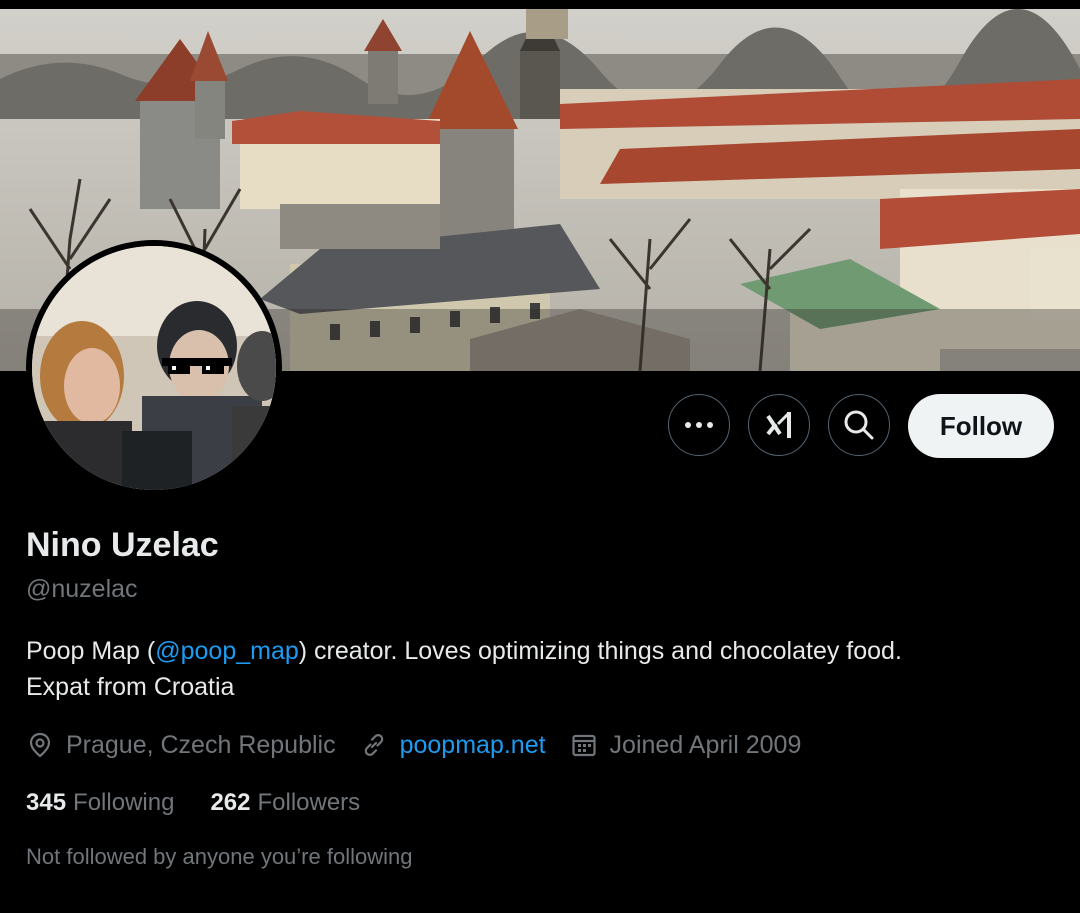  I want to click on calendar-icon, so click(583, 745).